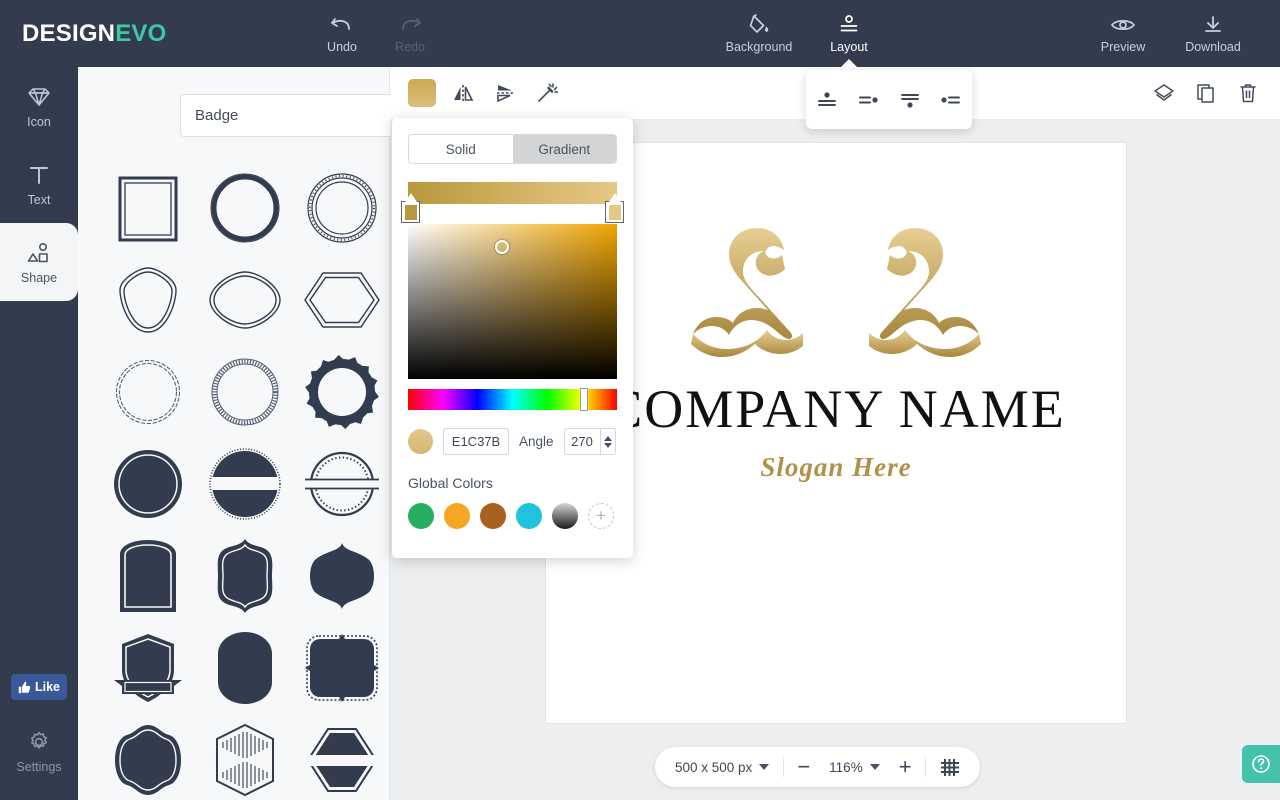 This screenshot has width=1280, height=800. What do you see at coordinates (565, 516) in the screenshot?
I see `global-color-gradient` at bounding box center [565, 516].